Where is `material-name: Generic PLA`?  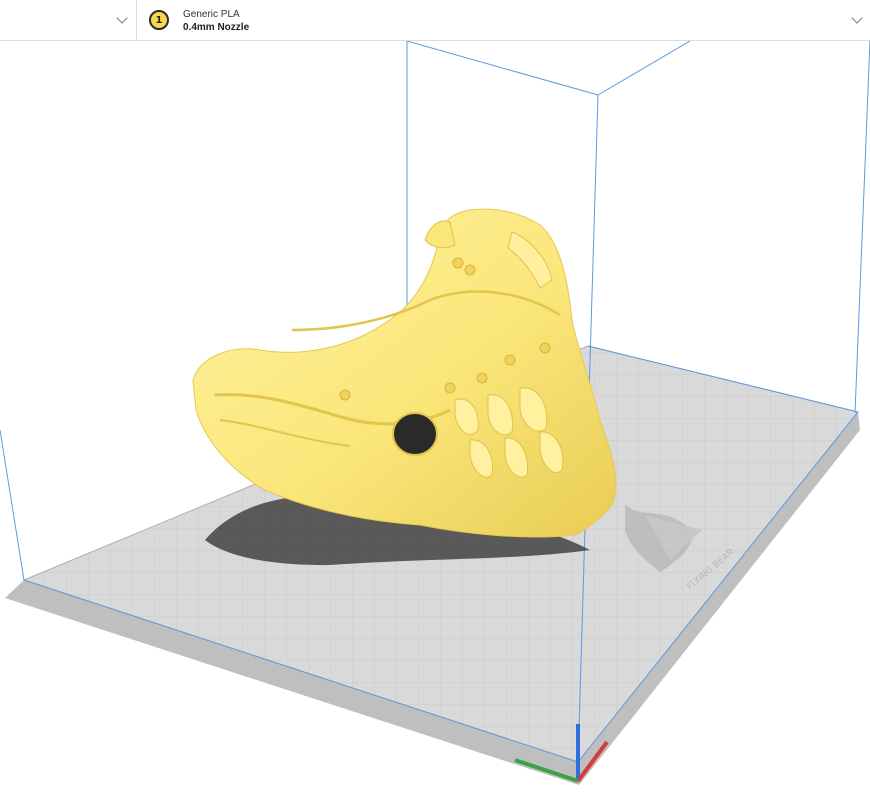
material-name: Generic PLA is located at coordinates (211, 14).